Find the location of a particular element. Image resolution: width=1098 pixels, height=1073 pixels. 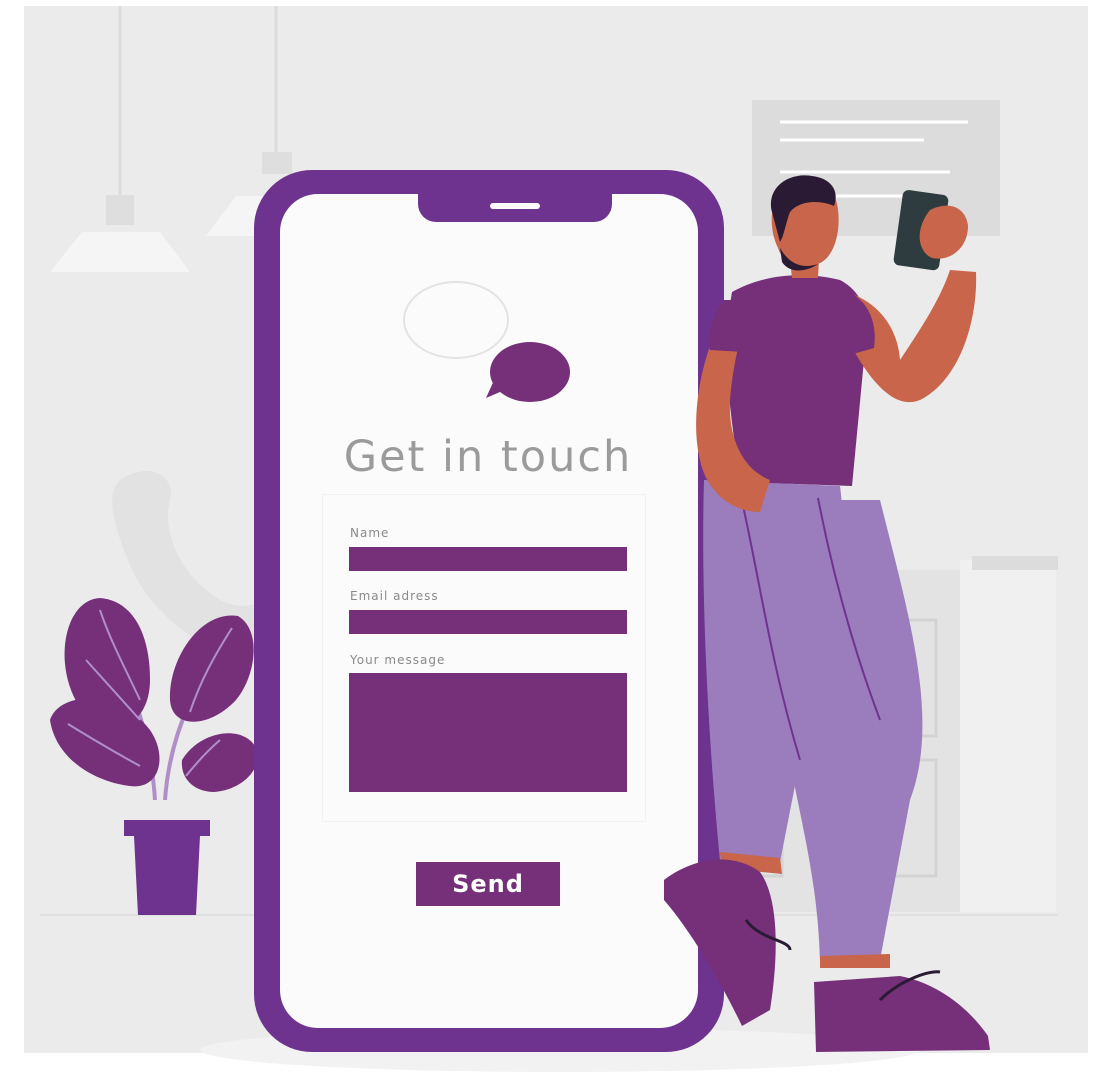

phone-notch is located at coordinates (515, 208).